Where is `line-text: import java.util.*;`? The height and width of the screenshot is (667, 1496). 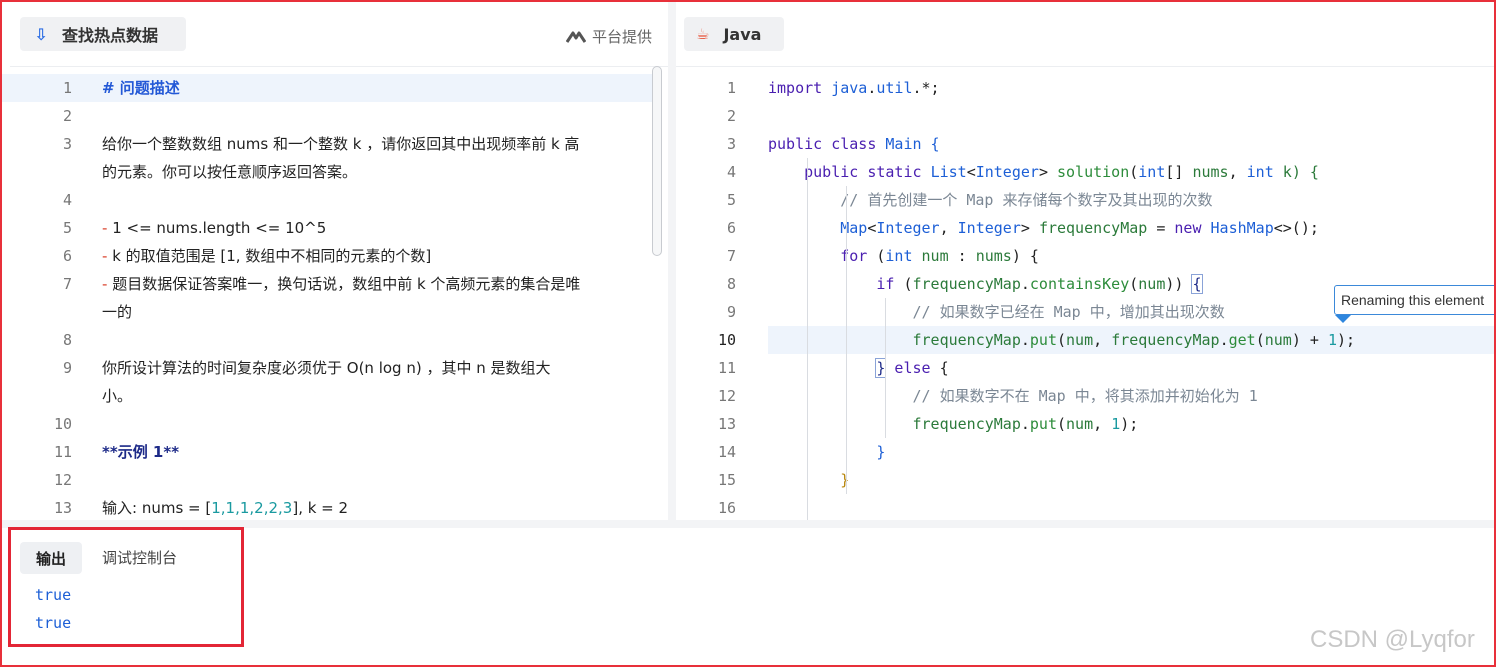
line-text: import java.util.*; is located at coordinates (854, 88).